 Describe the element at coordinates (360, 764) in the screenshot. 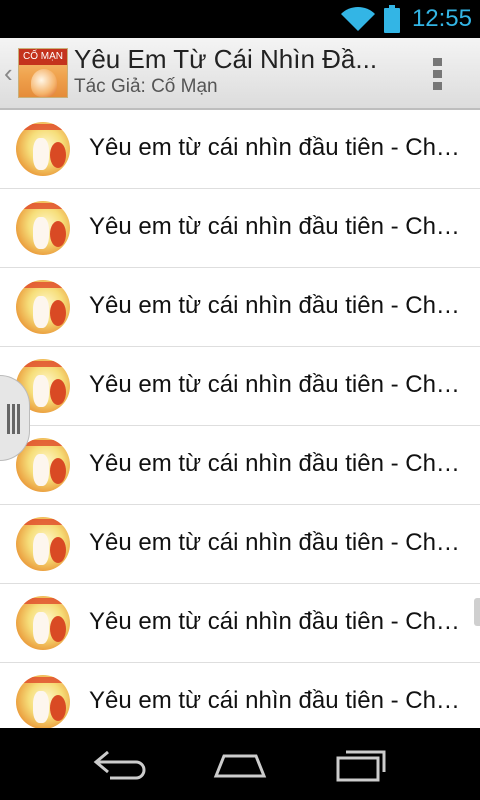

I see `recent-apps-icon` at that location.